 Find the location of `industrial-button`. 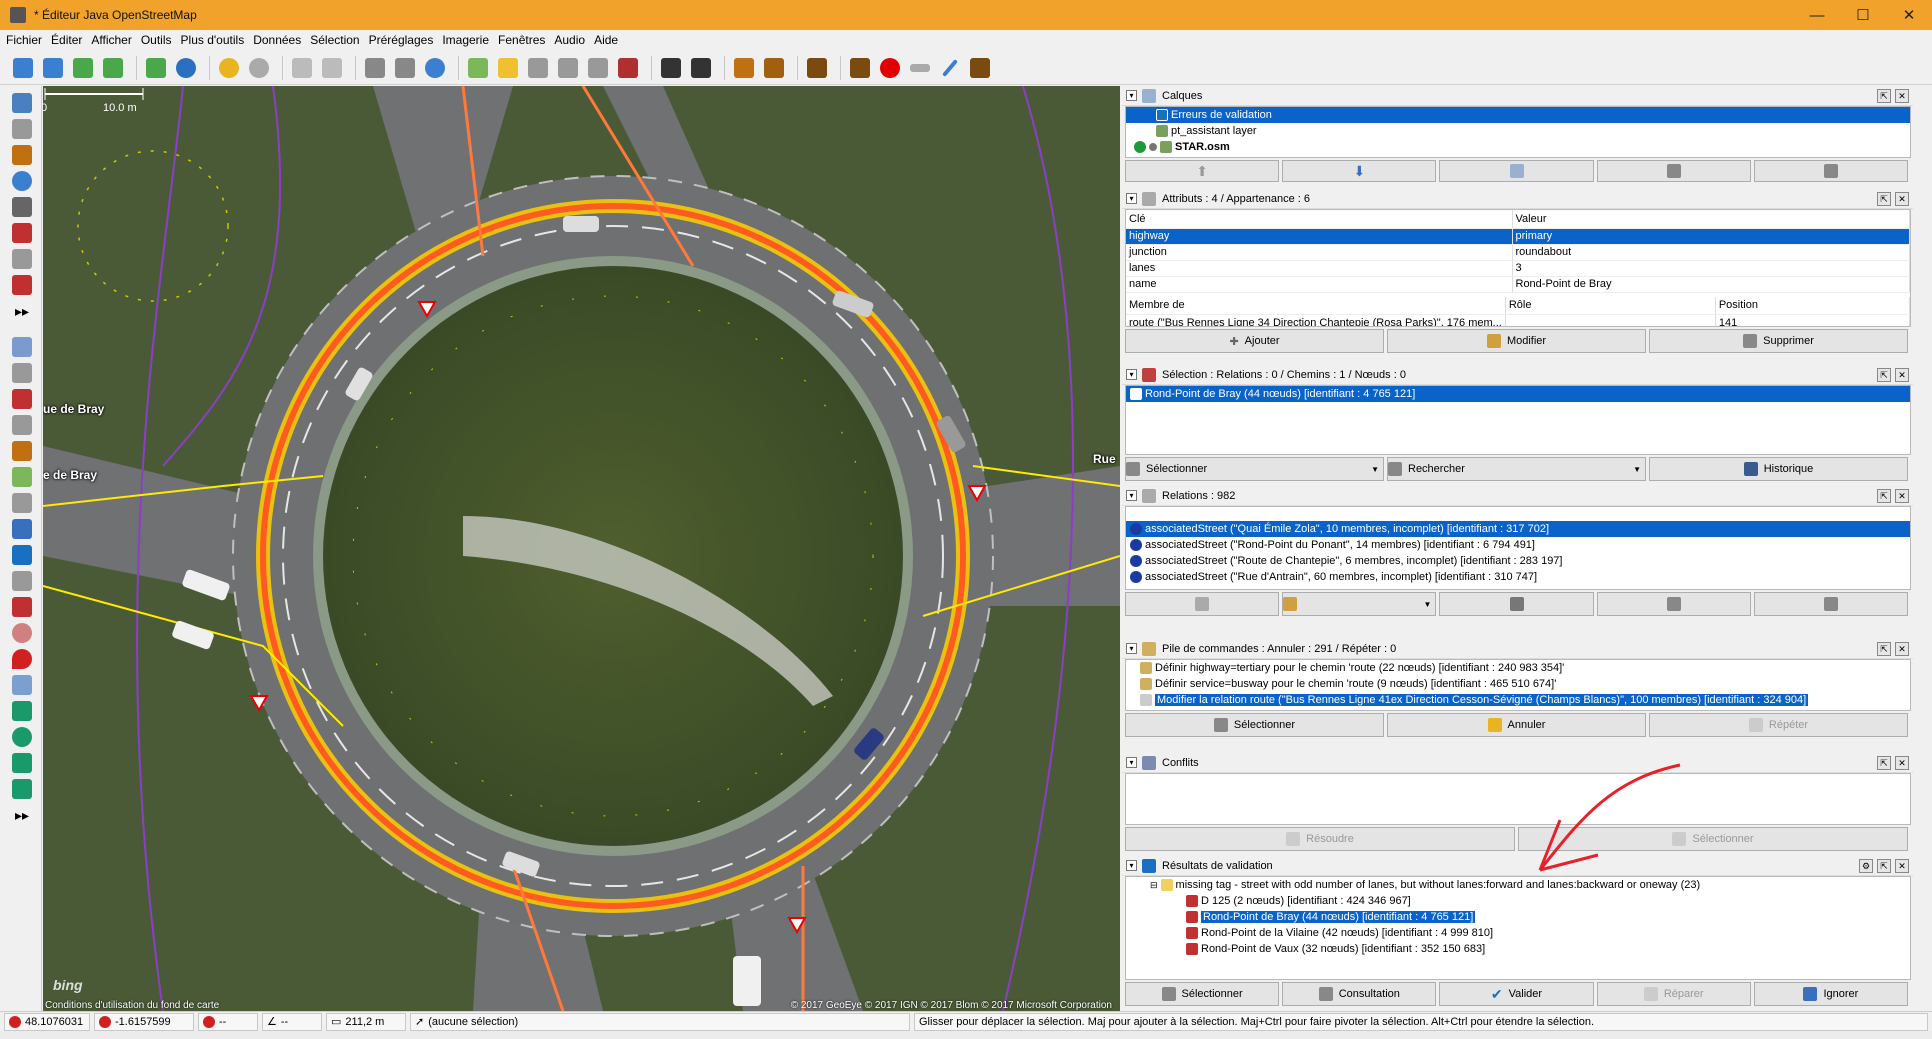

industrial-button is located at coordinates (860, 68).